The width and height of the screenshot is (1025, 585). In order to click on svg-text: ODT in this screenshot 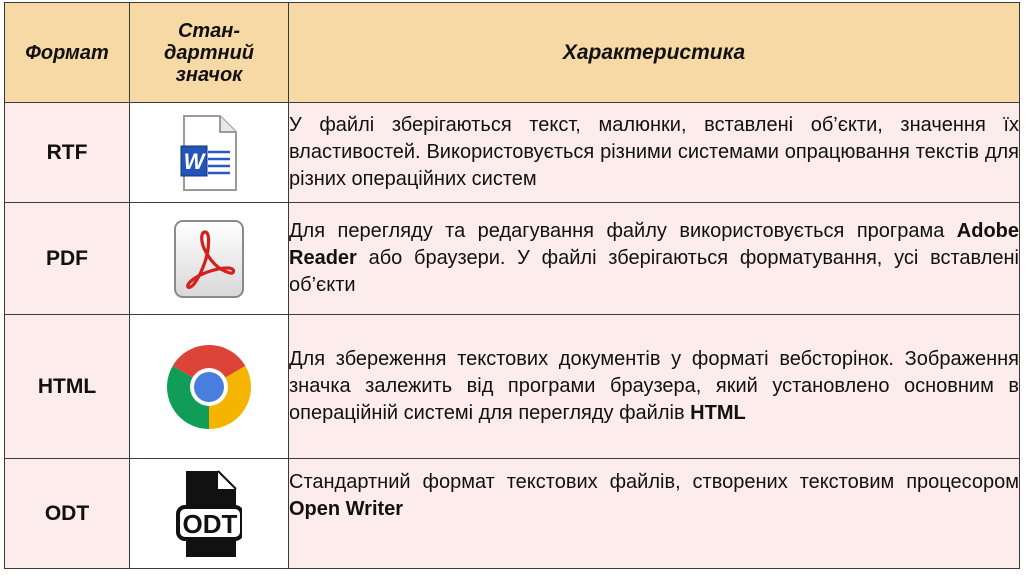, I will do `click(210, 524)`.